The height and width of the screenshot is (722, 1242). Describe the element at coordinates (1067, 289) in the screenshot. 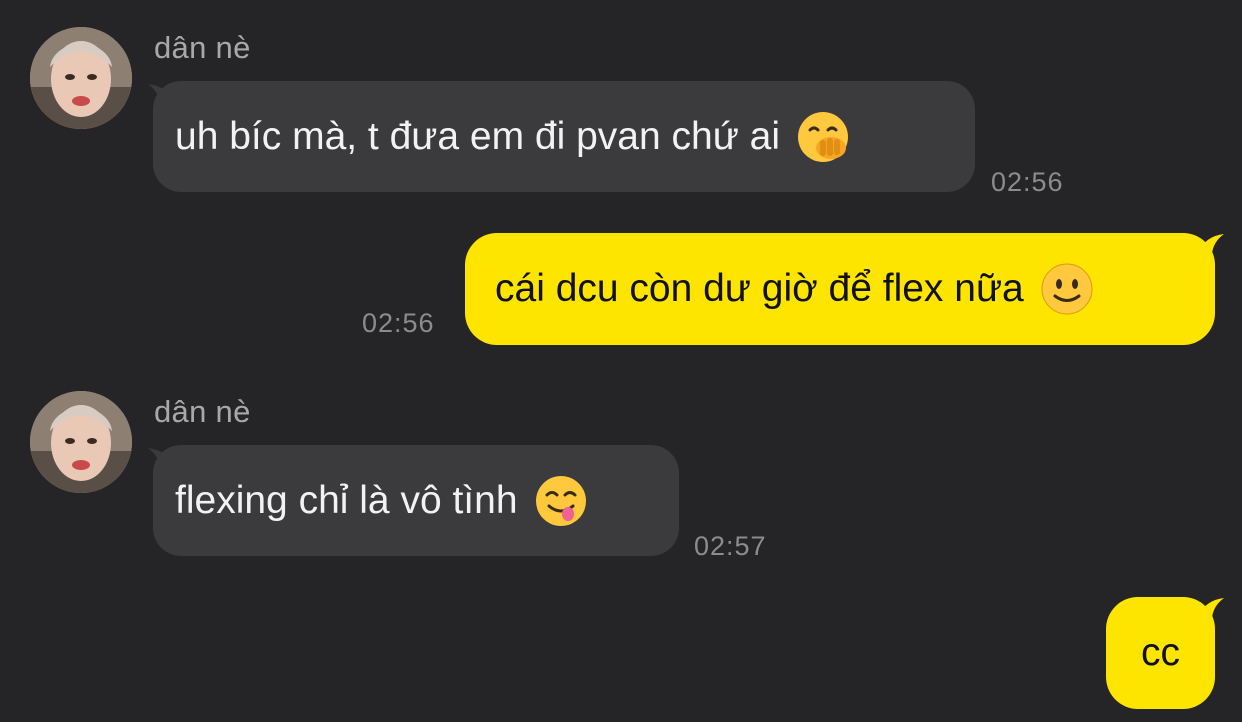

I see `slightly-smiling-face-icon` at that location.